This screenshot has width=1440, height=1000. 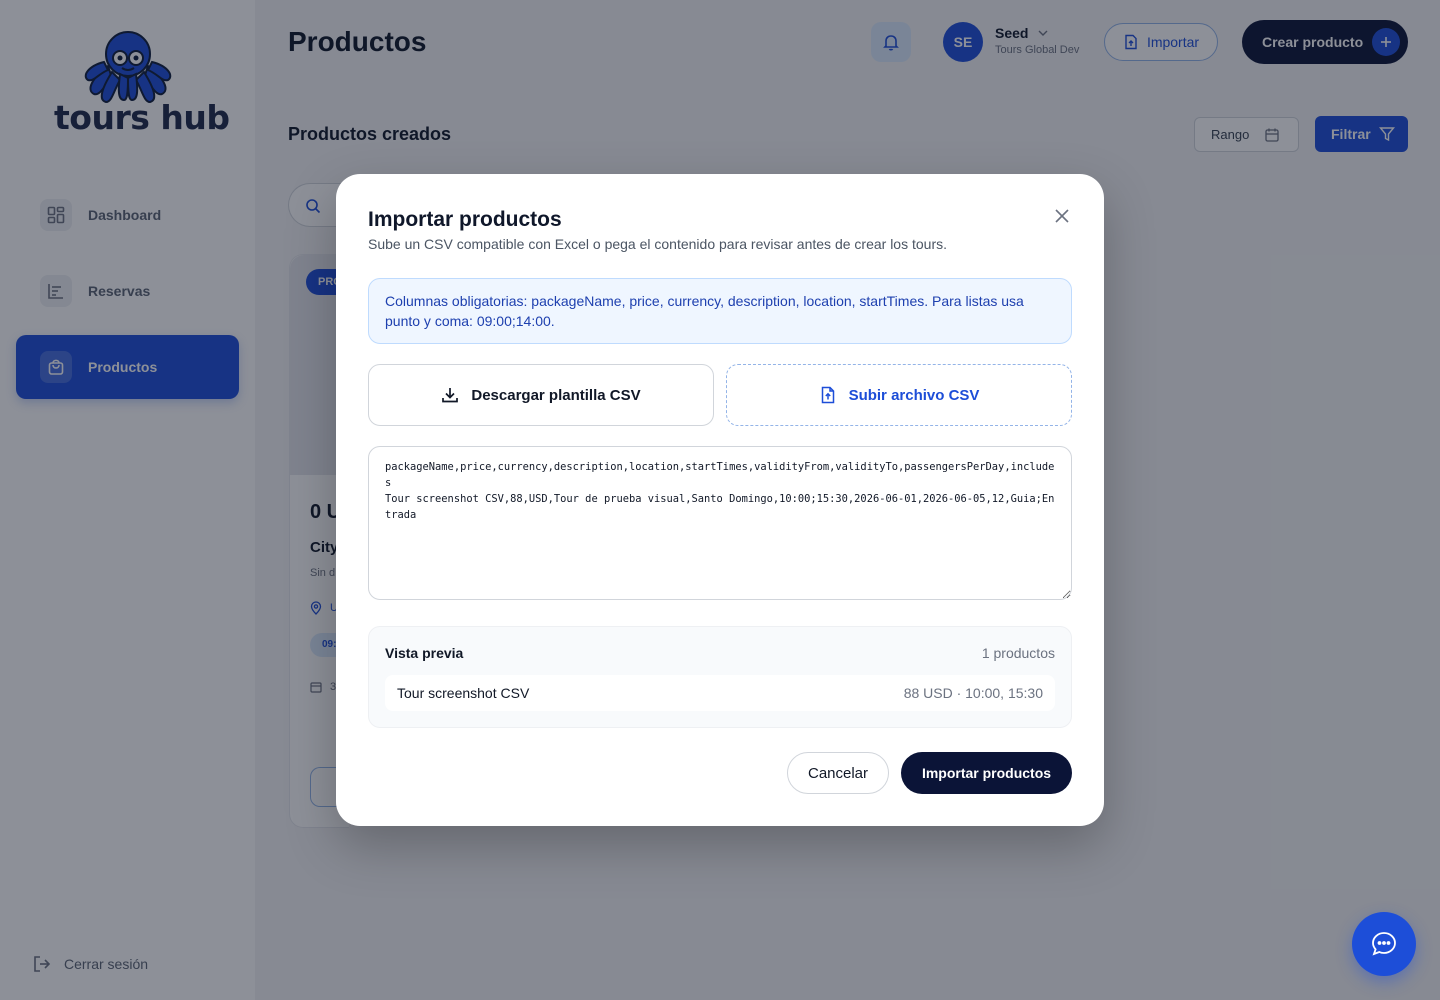 I want to click on upload-csv-button: Subir archivo CSV, so click(x=899, y=395).